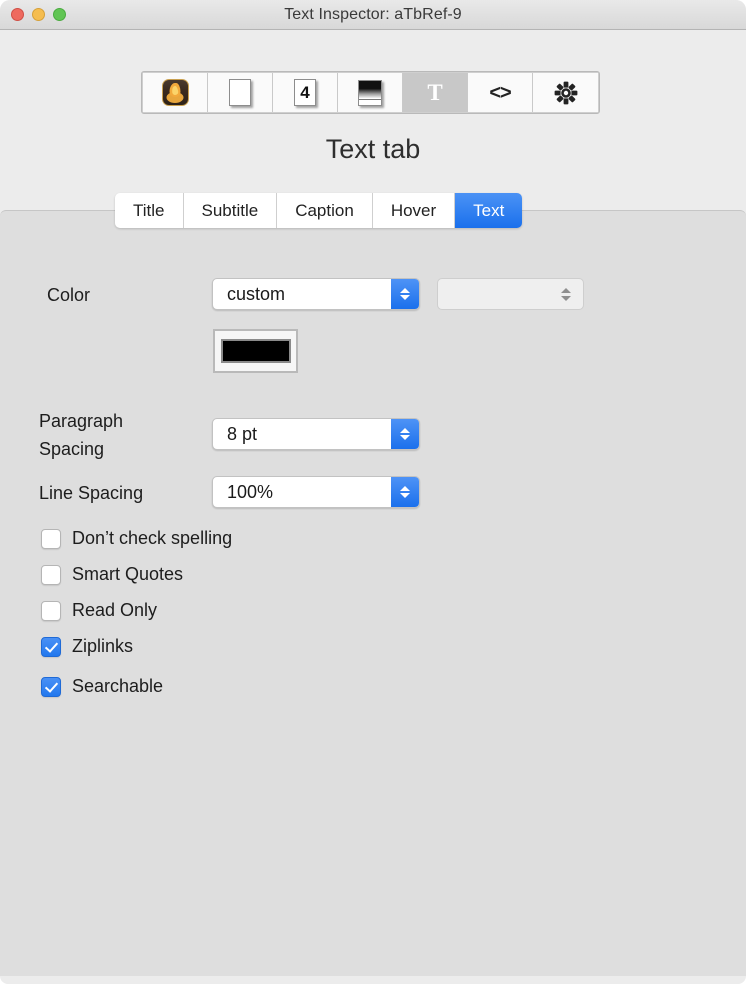  Describe the element at coordinates (414, 210) in the screenshot. I see `tab-hover: Hover` at that location.